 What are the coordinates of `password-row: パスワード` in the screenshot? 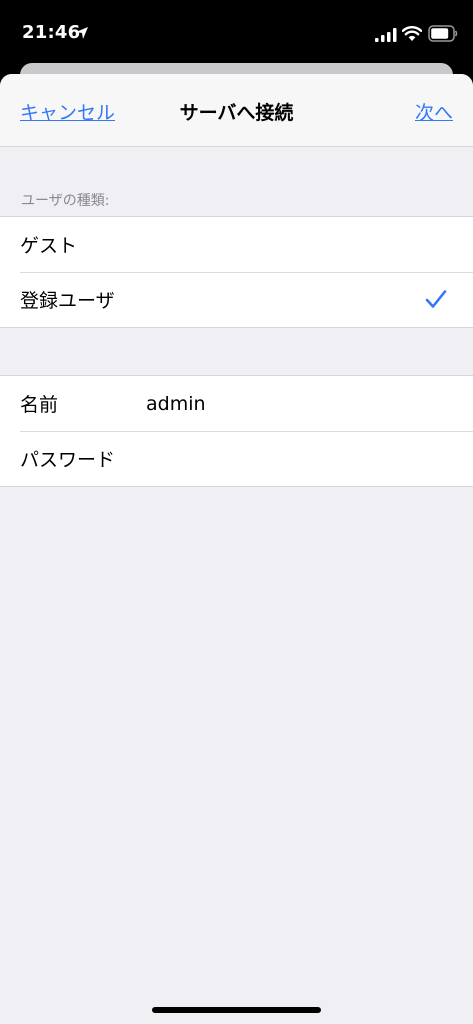 It's located at (236, 458).